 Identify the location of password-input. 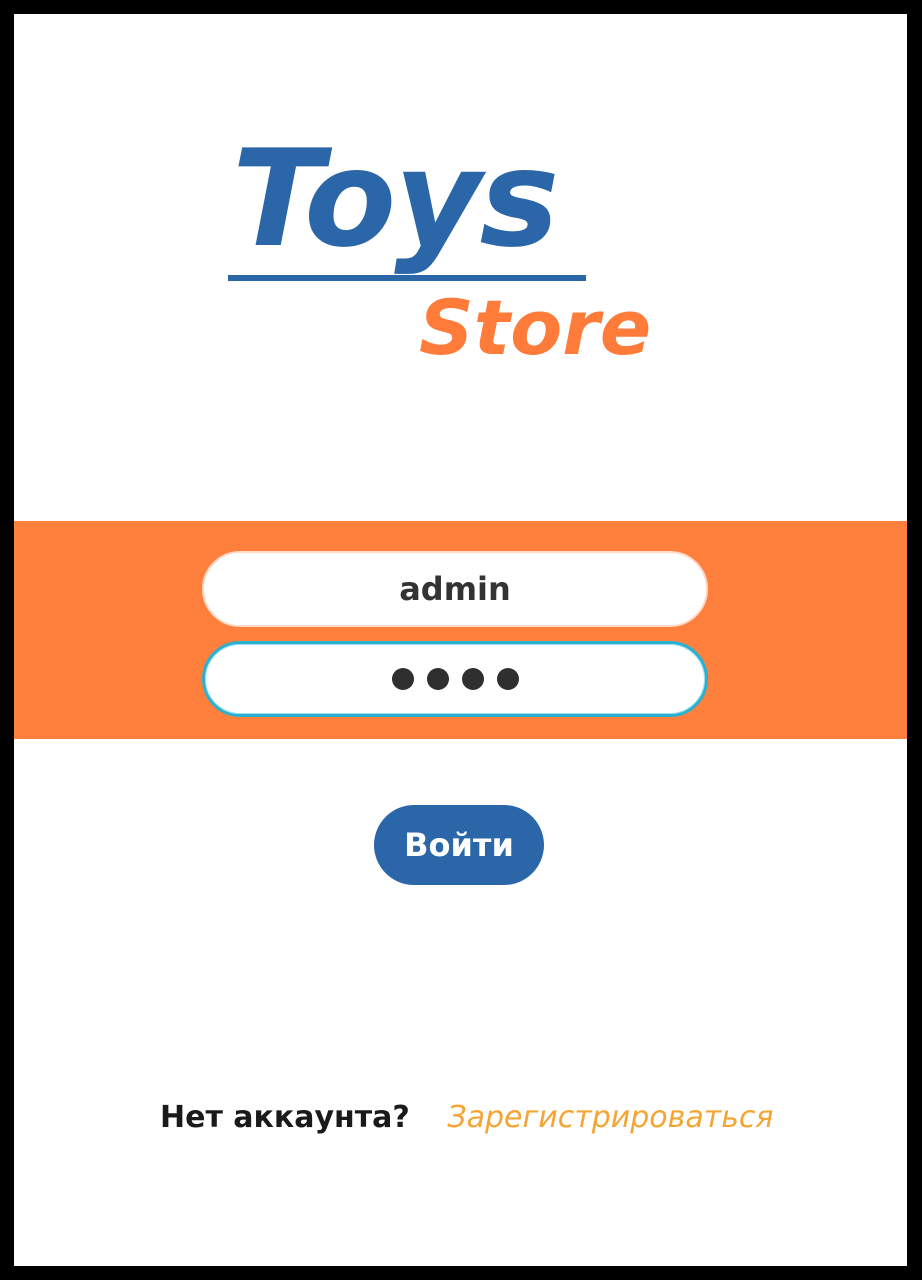
(455, 679).